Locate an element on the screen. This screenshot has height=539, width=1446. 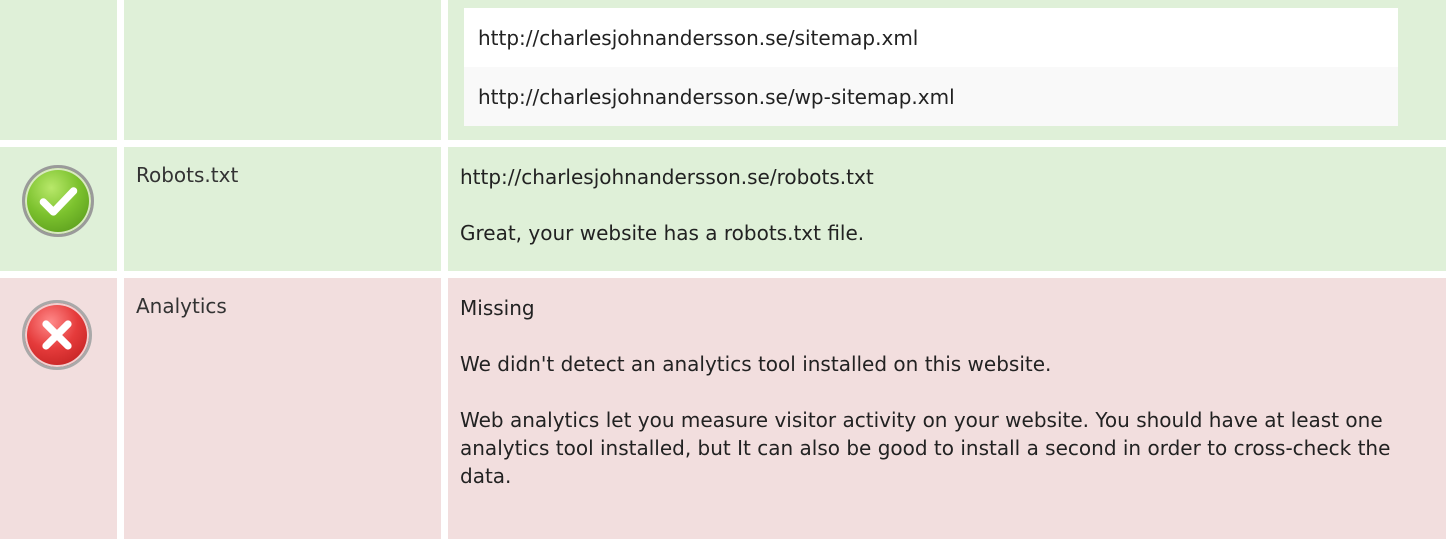
analytics-name-cell: Analytics is located at coordinates (282, 408).